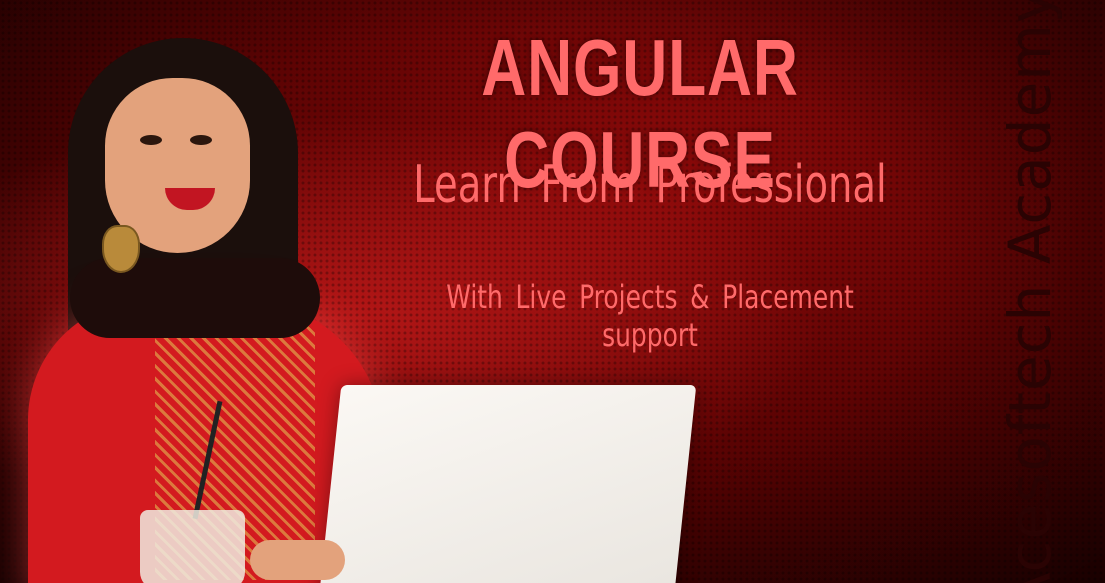 The height and width of the screenshot is (583, 1105). What do you see at coordinates (192, 546) in the screenshot?
I see `drink-cup` at bounding box center [192, 546].